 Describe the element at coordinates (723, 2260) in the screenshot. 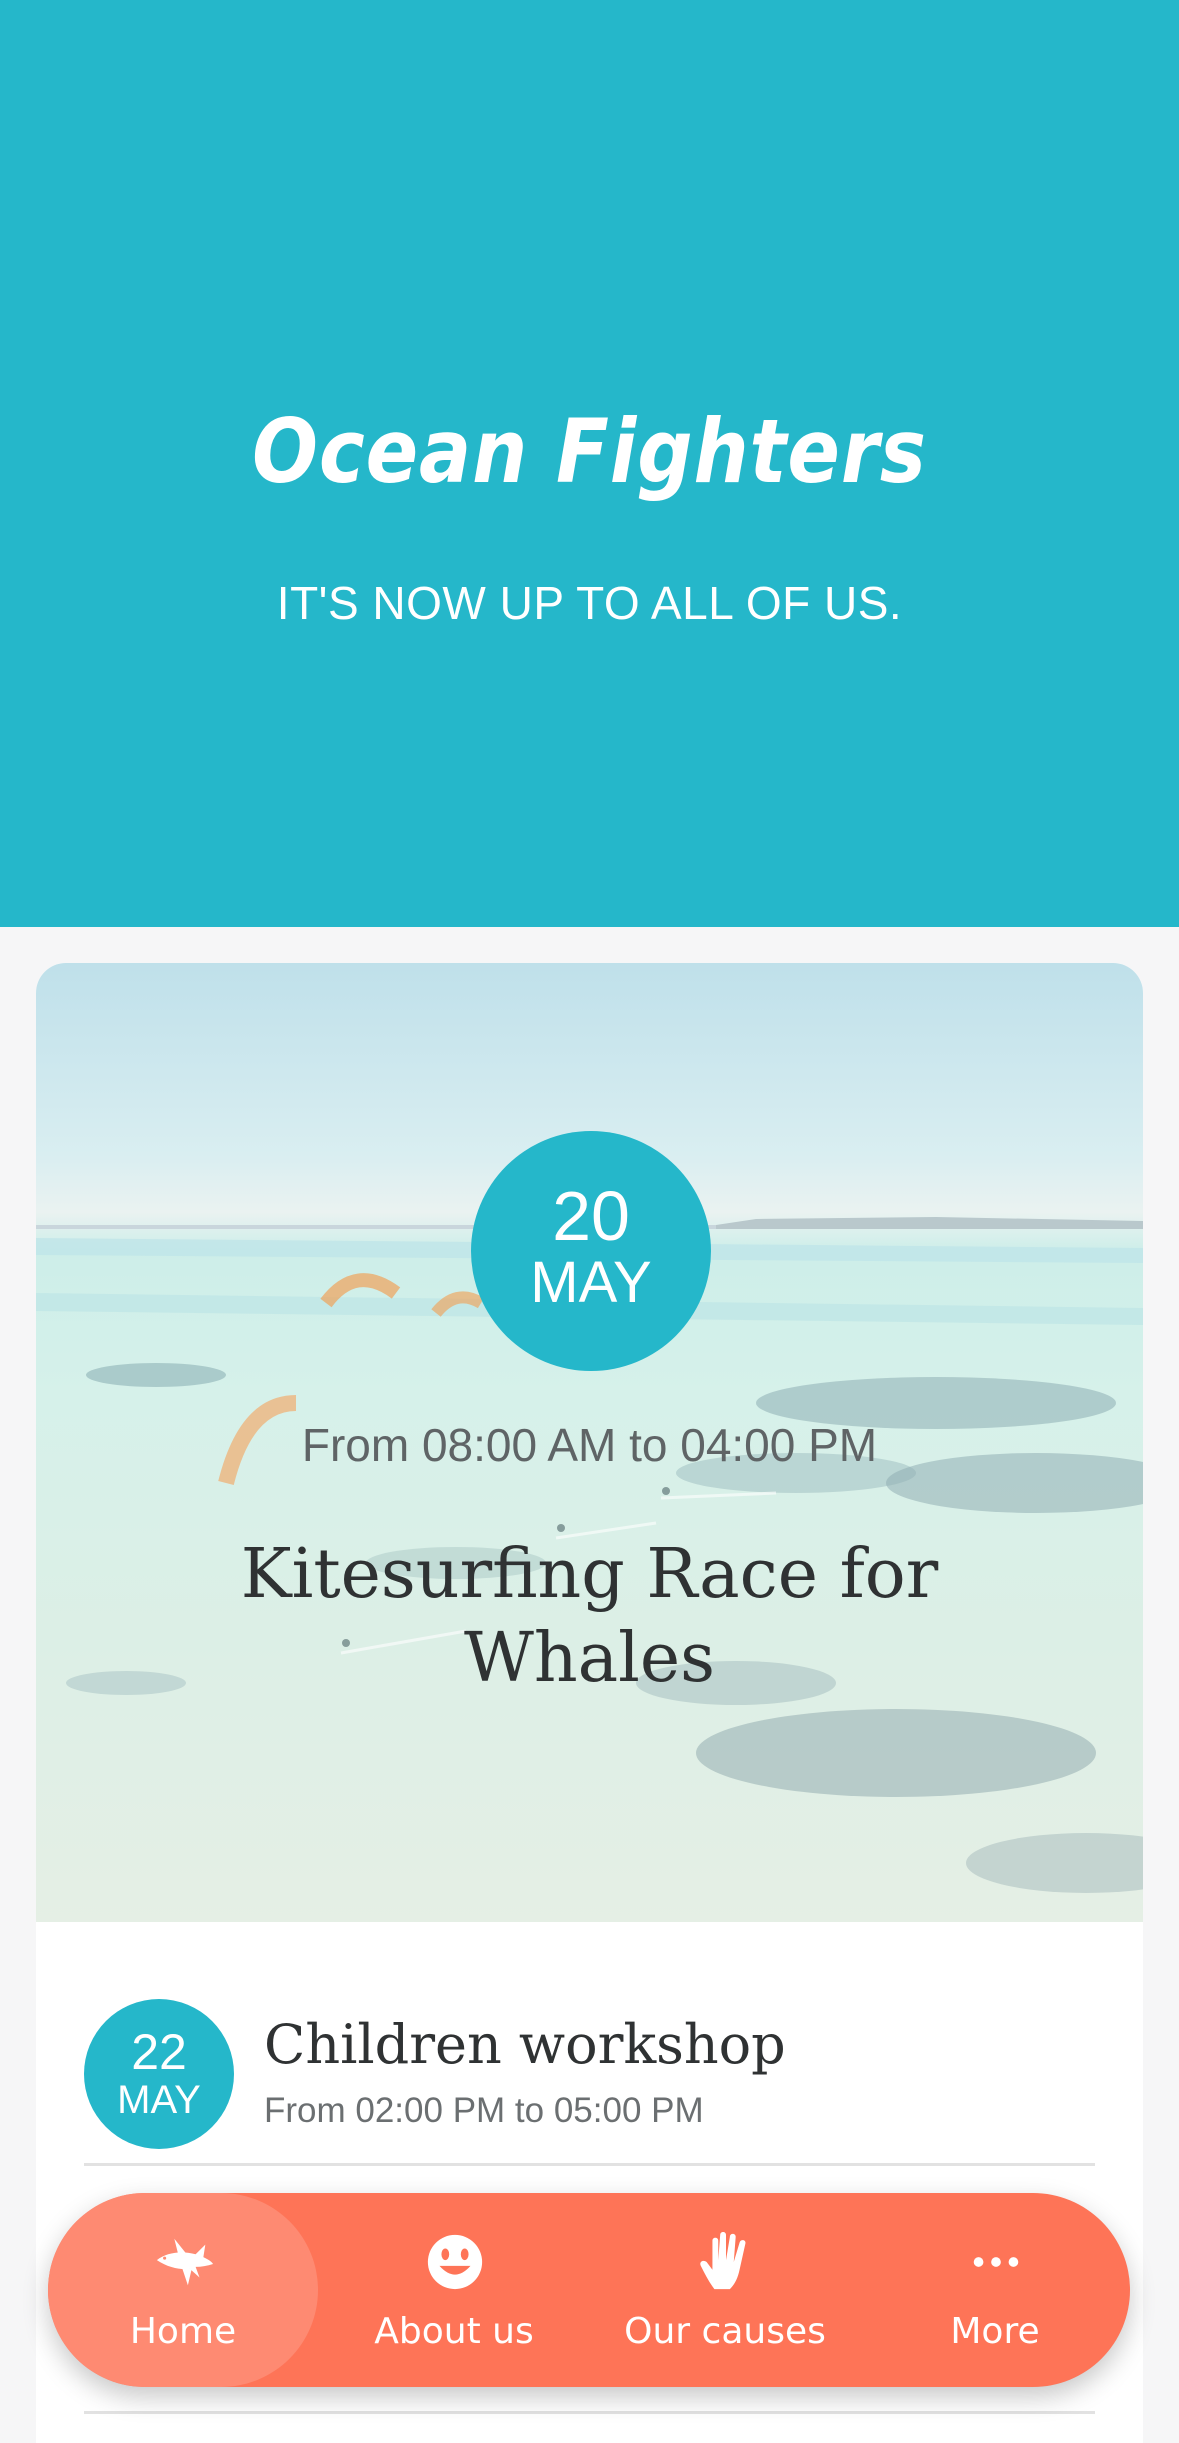

I see `hand-icon` at that location.